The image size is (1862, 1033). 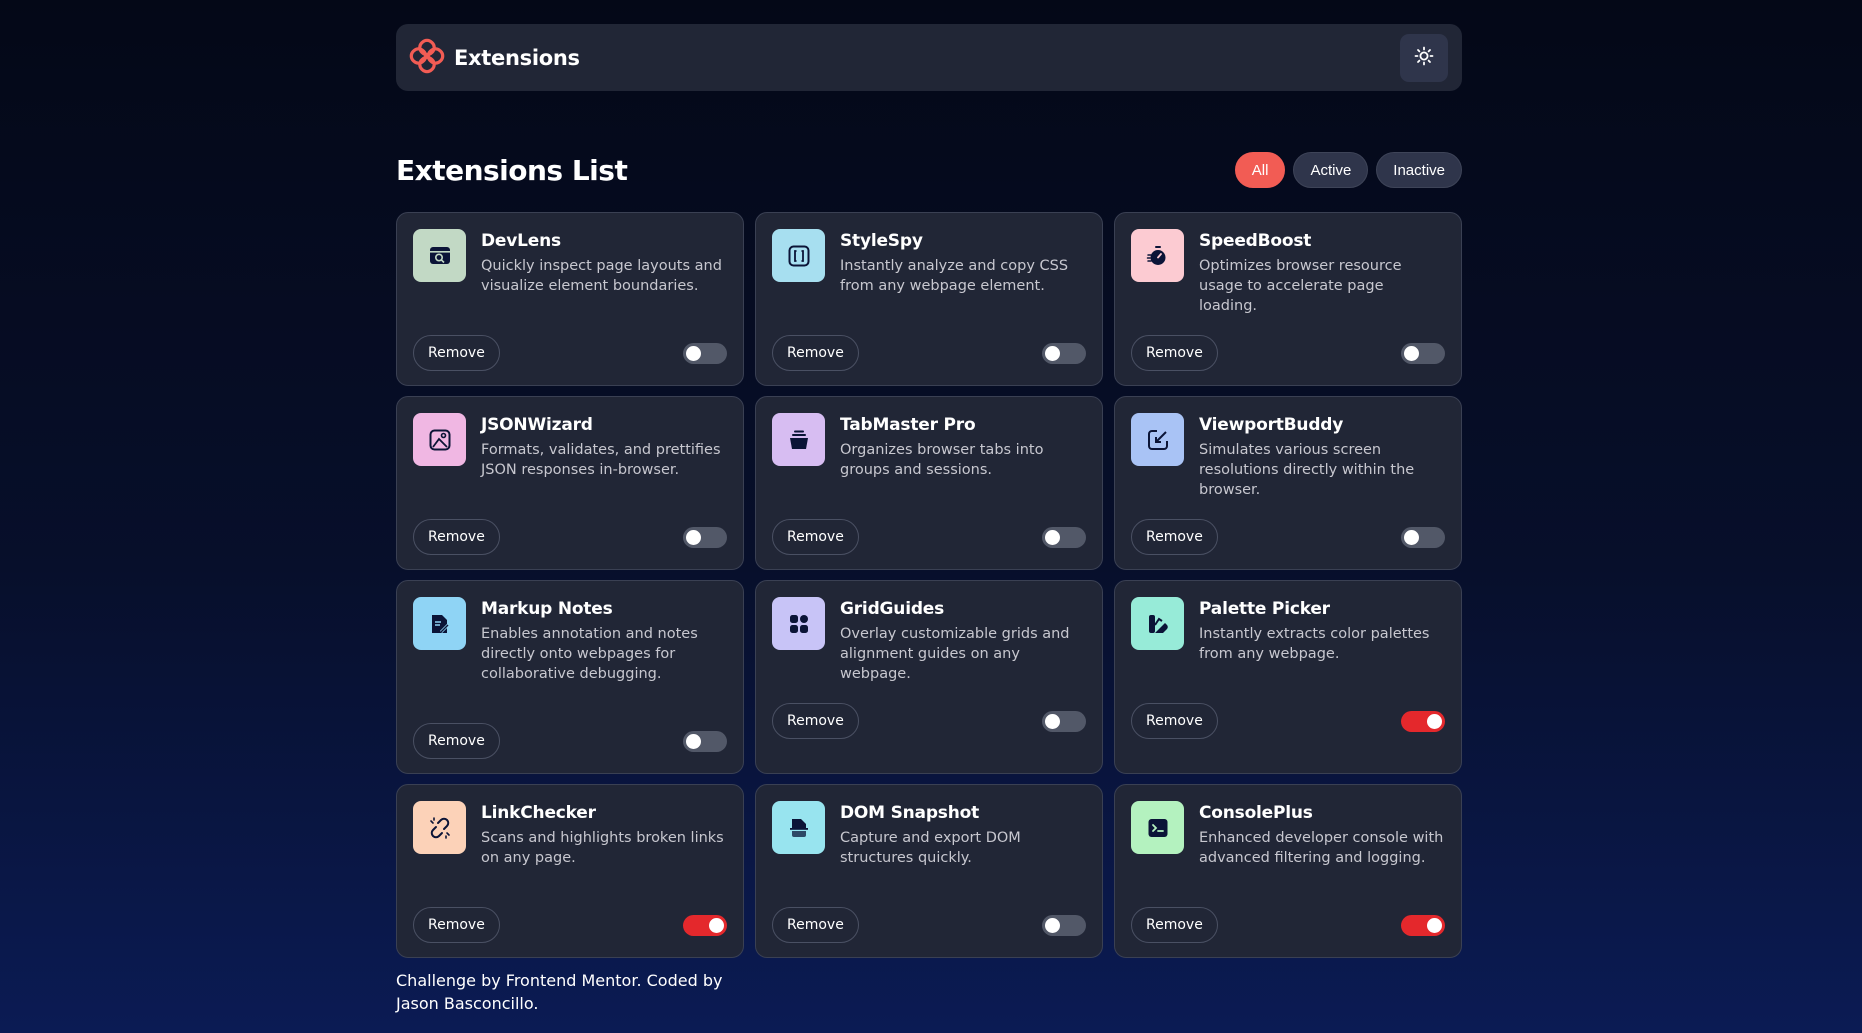 What do you see at coordinates (439, 827) in the screenshot?
I see `linkchecker-icon` at bounding box center [439, 827].